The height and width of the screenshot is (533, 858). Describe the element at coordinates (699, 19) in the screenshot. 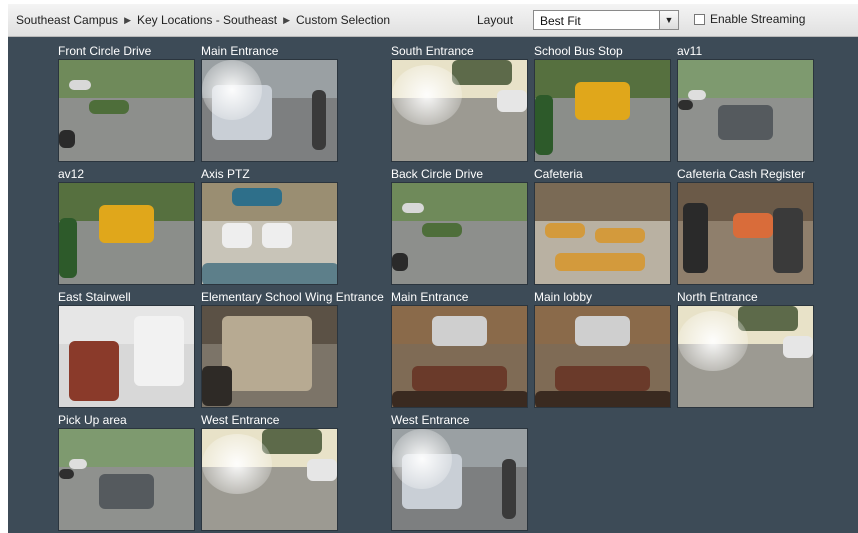

I see `enable-streaming-checkbox` at that location.